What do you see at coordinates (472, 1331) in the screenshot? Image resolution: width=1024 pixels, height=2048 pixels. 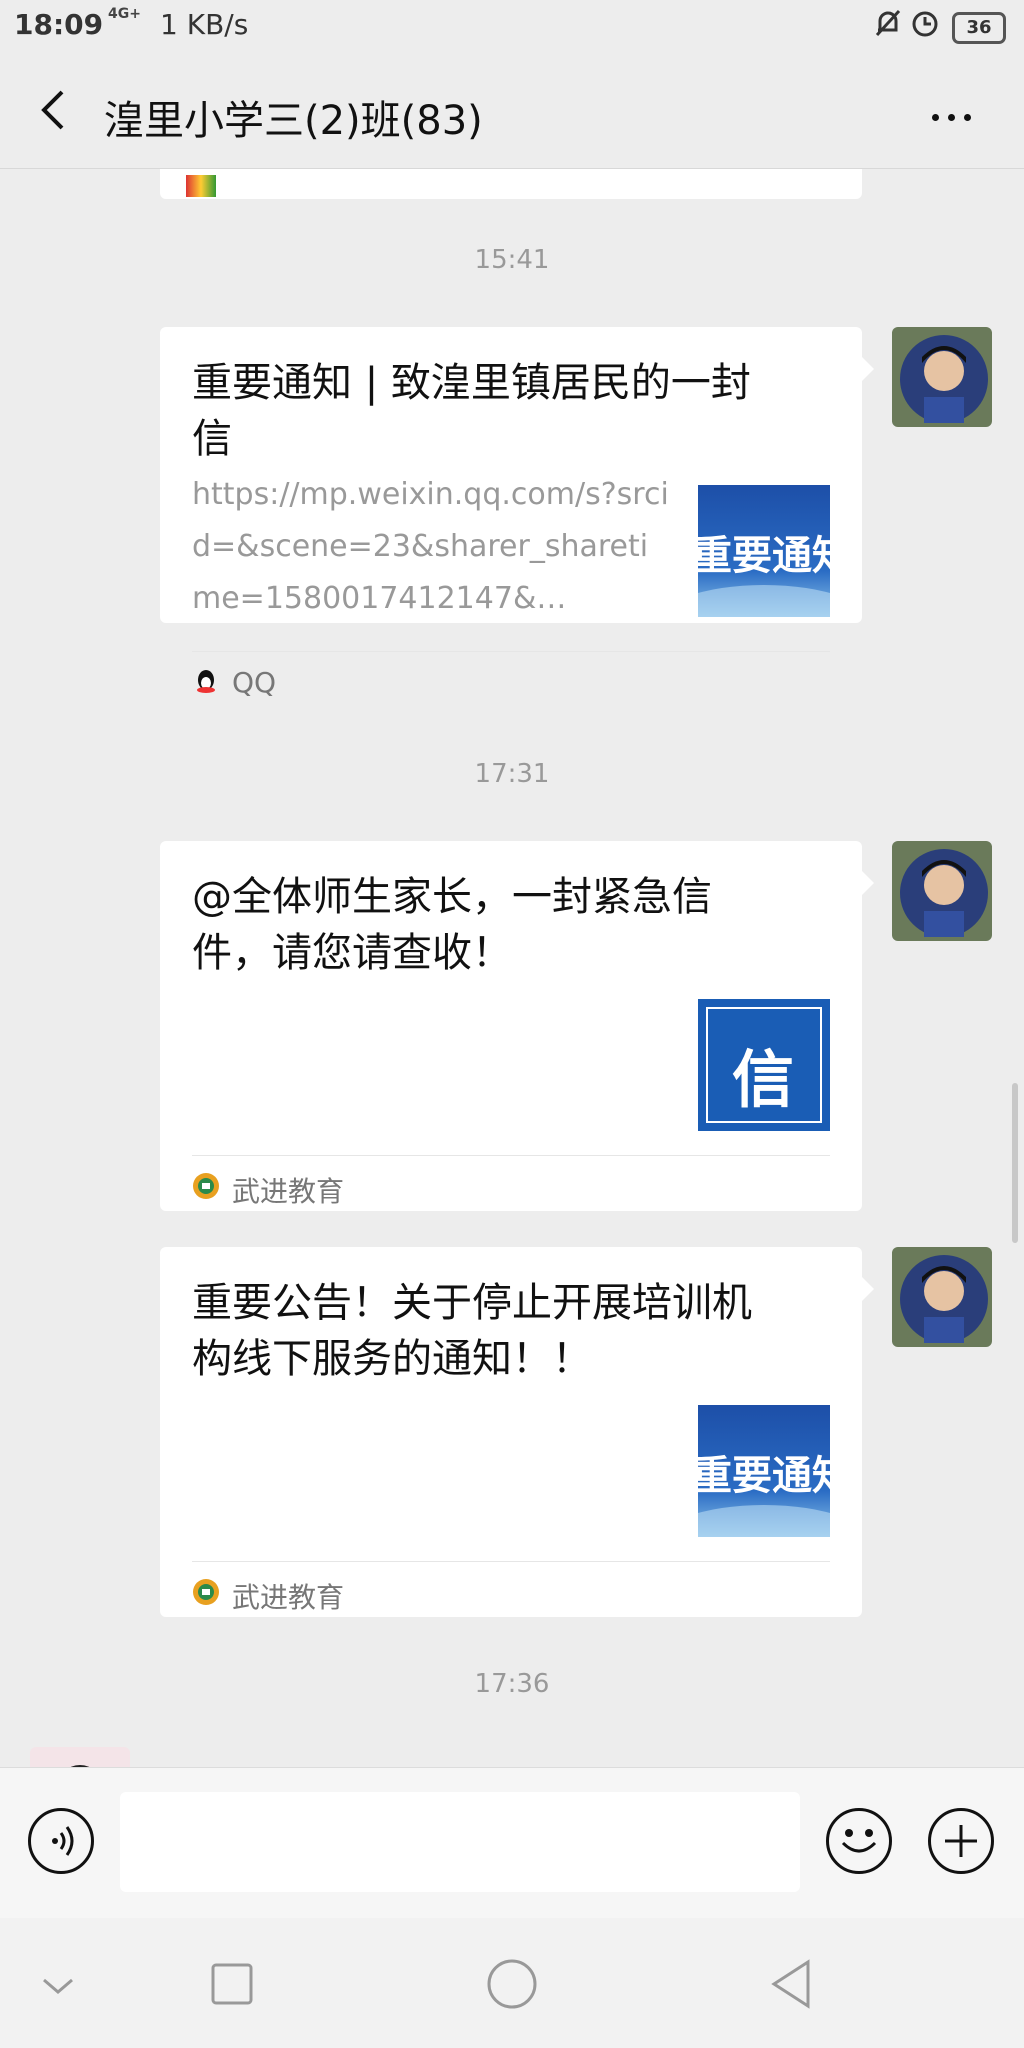 I see `card-title: 重要公告！关于停止开展培训机构线下服务的通知！！` at bounding box center [472, 1331].